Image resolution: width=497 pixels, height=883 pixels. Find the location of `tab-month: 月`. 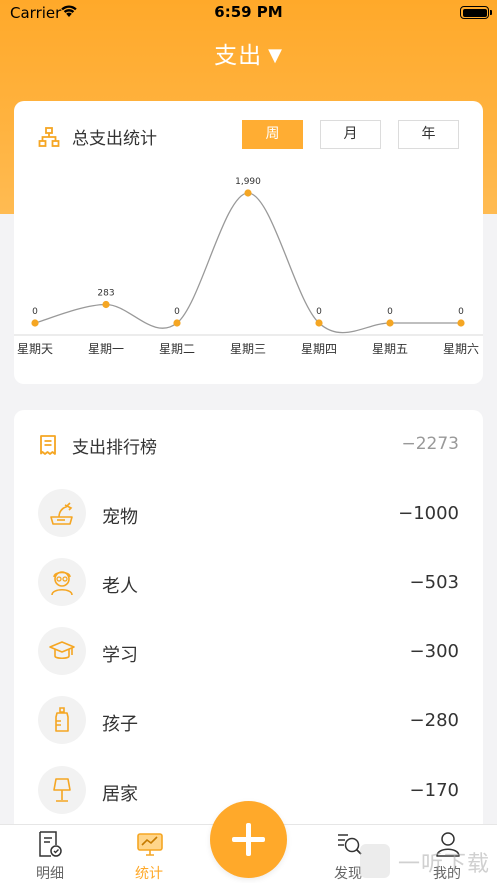

tab-month: 月 is located at coordinates (350, 134).